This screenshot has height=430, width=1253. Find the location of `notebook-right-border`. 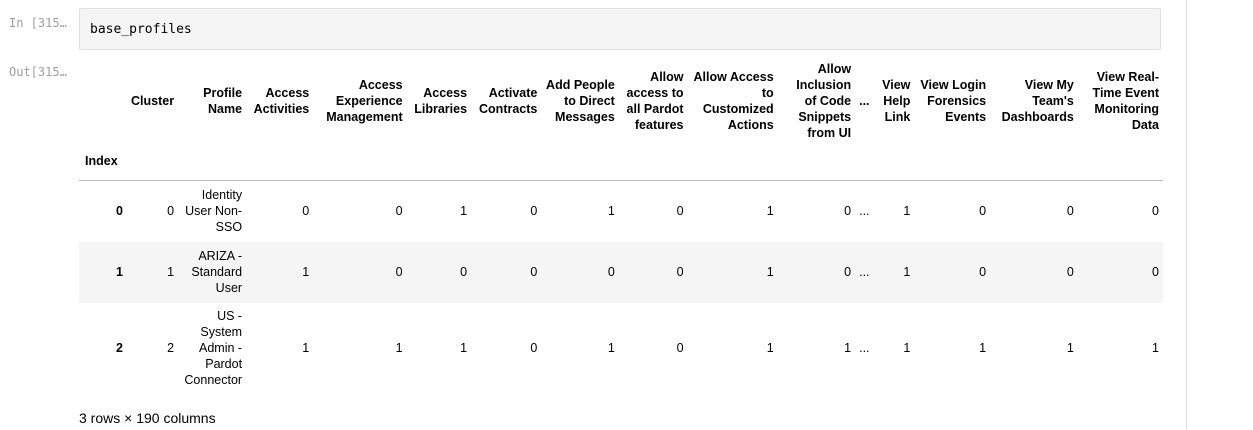

notebook-right-border is located at coordinates (1186, 215).